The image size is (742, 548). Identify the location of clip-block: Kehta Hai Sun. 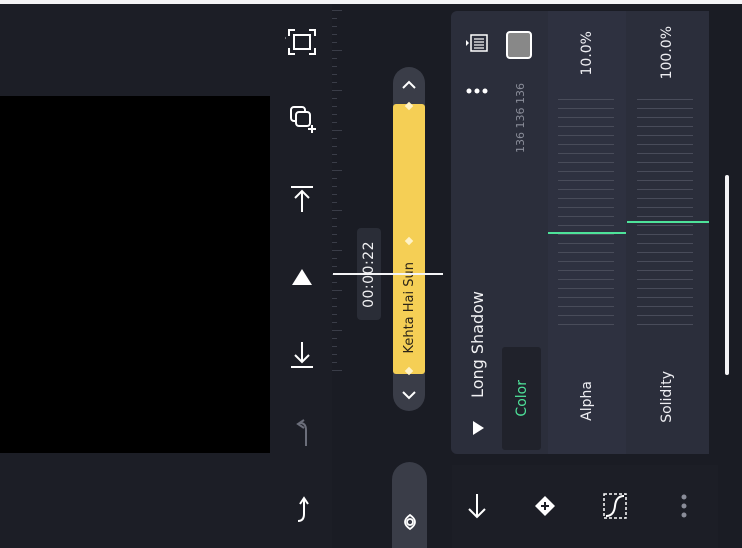
(409, 238).